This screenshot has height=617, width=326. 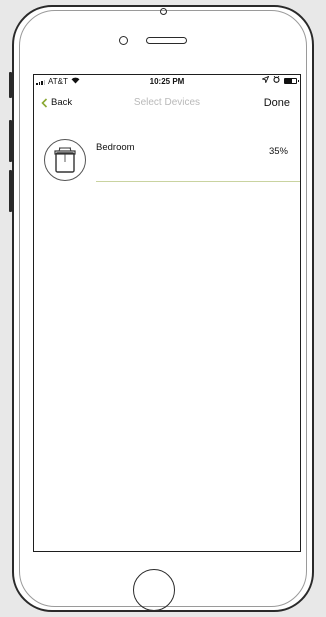 What do you see at coordinates (278, 151) in the screenshot?
I see `device-level: 35%` at bounding box center [278, 151].